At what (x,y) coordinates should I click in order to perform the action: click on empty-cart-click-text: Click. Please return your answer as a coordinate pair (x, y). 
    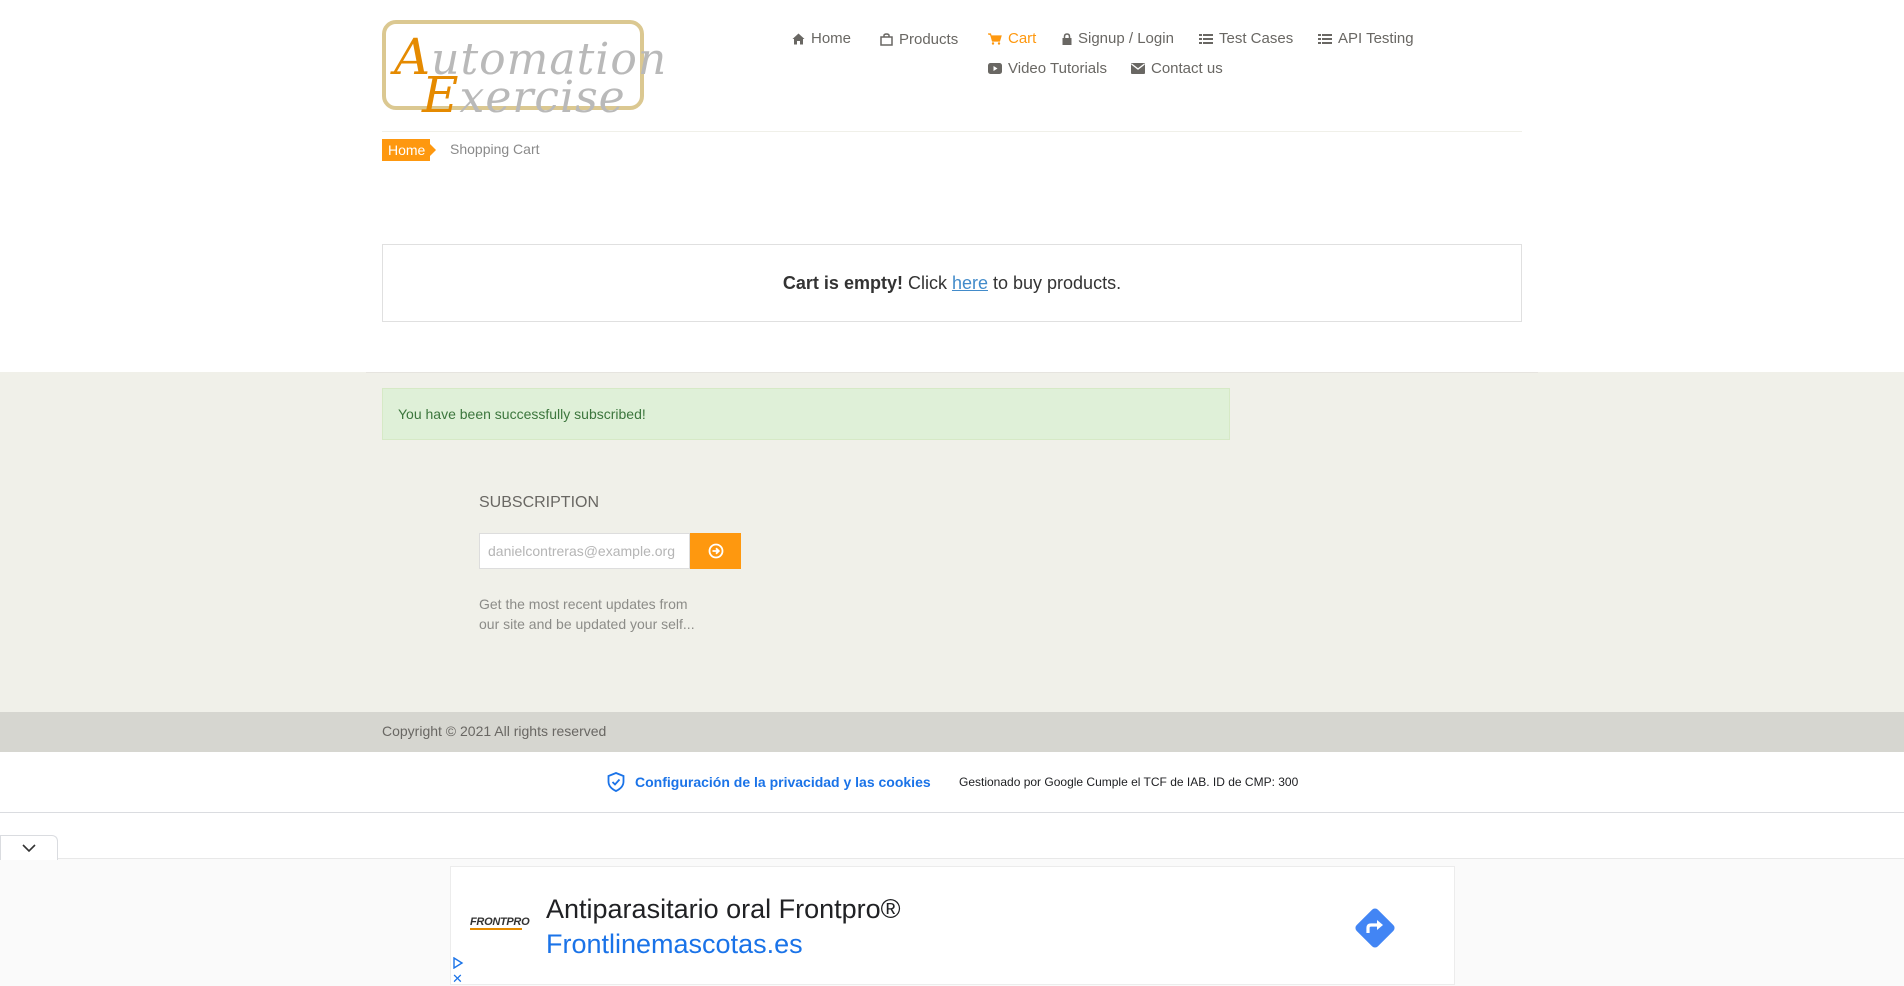
    Looking at the image, I should click on (927, 282).